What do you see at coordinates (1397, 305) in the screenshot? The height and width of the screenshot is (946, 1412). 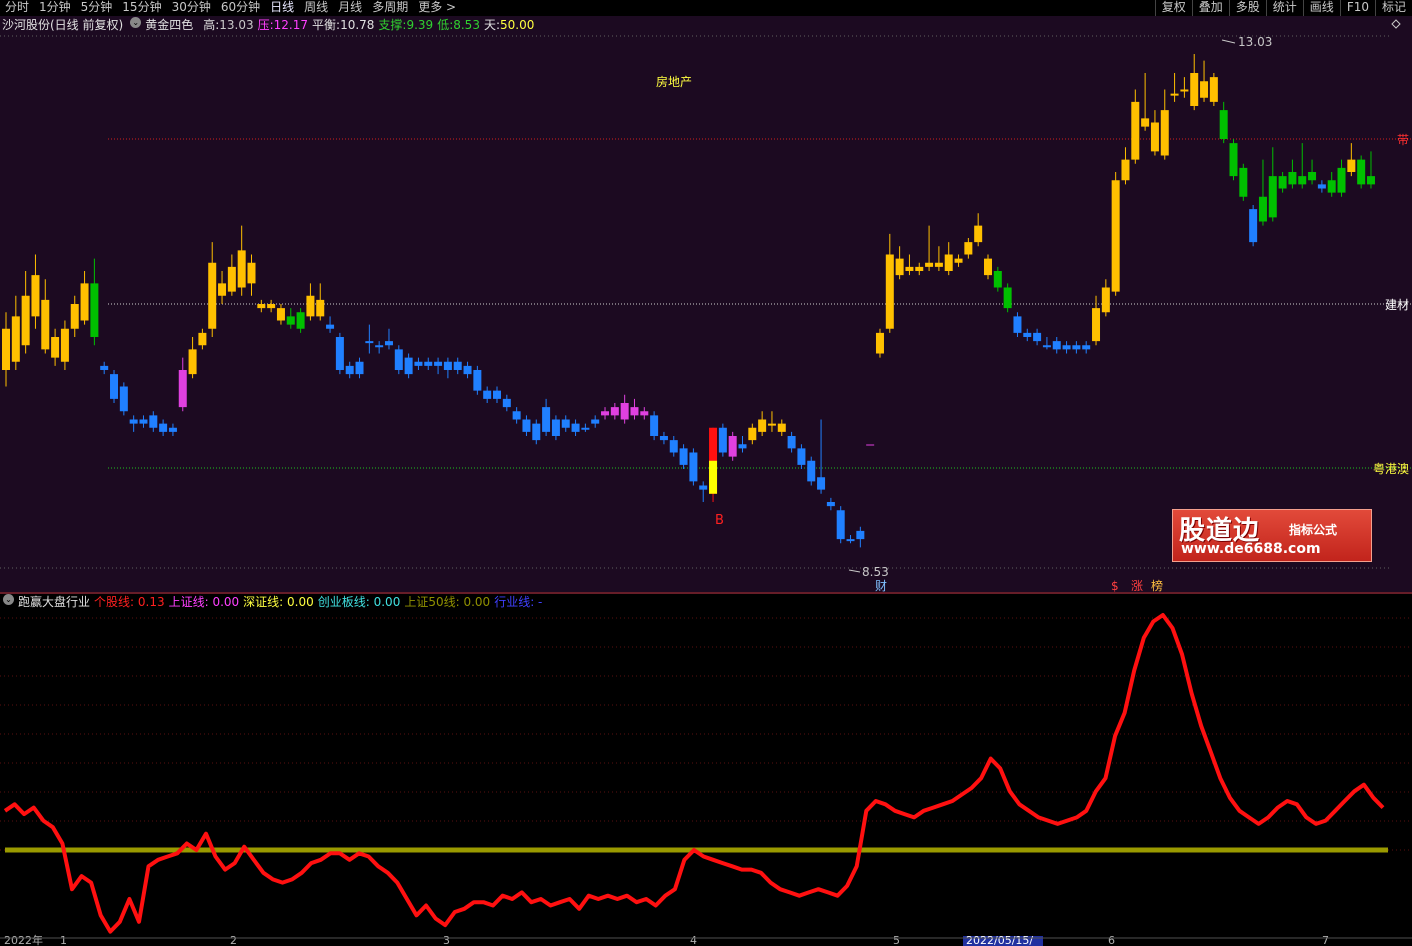 I see `balance-line-label: 建材` at bounding box center [1397, 305].